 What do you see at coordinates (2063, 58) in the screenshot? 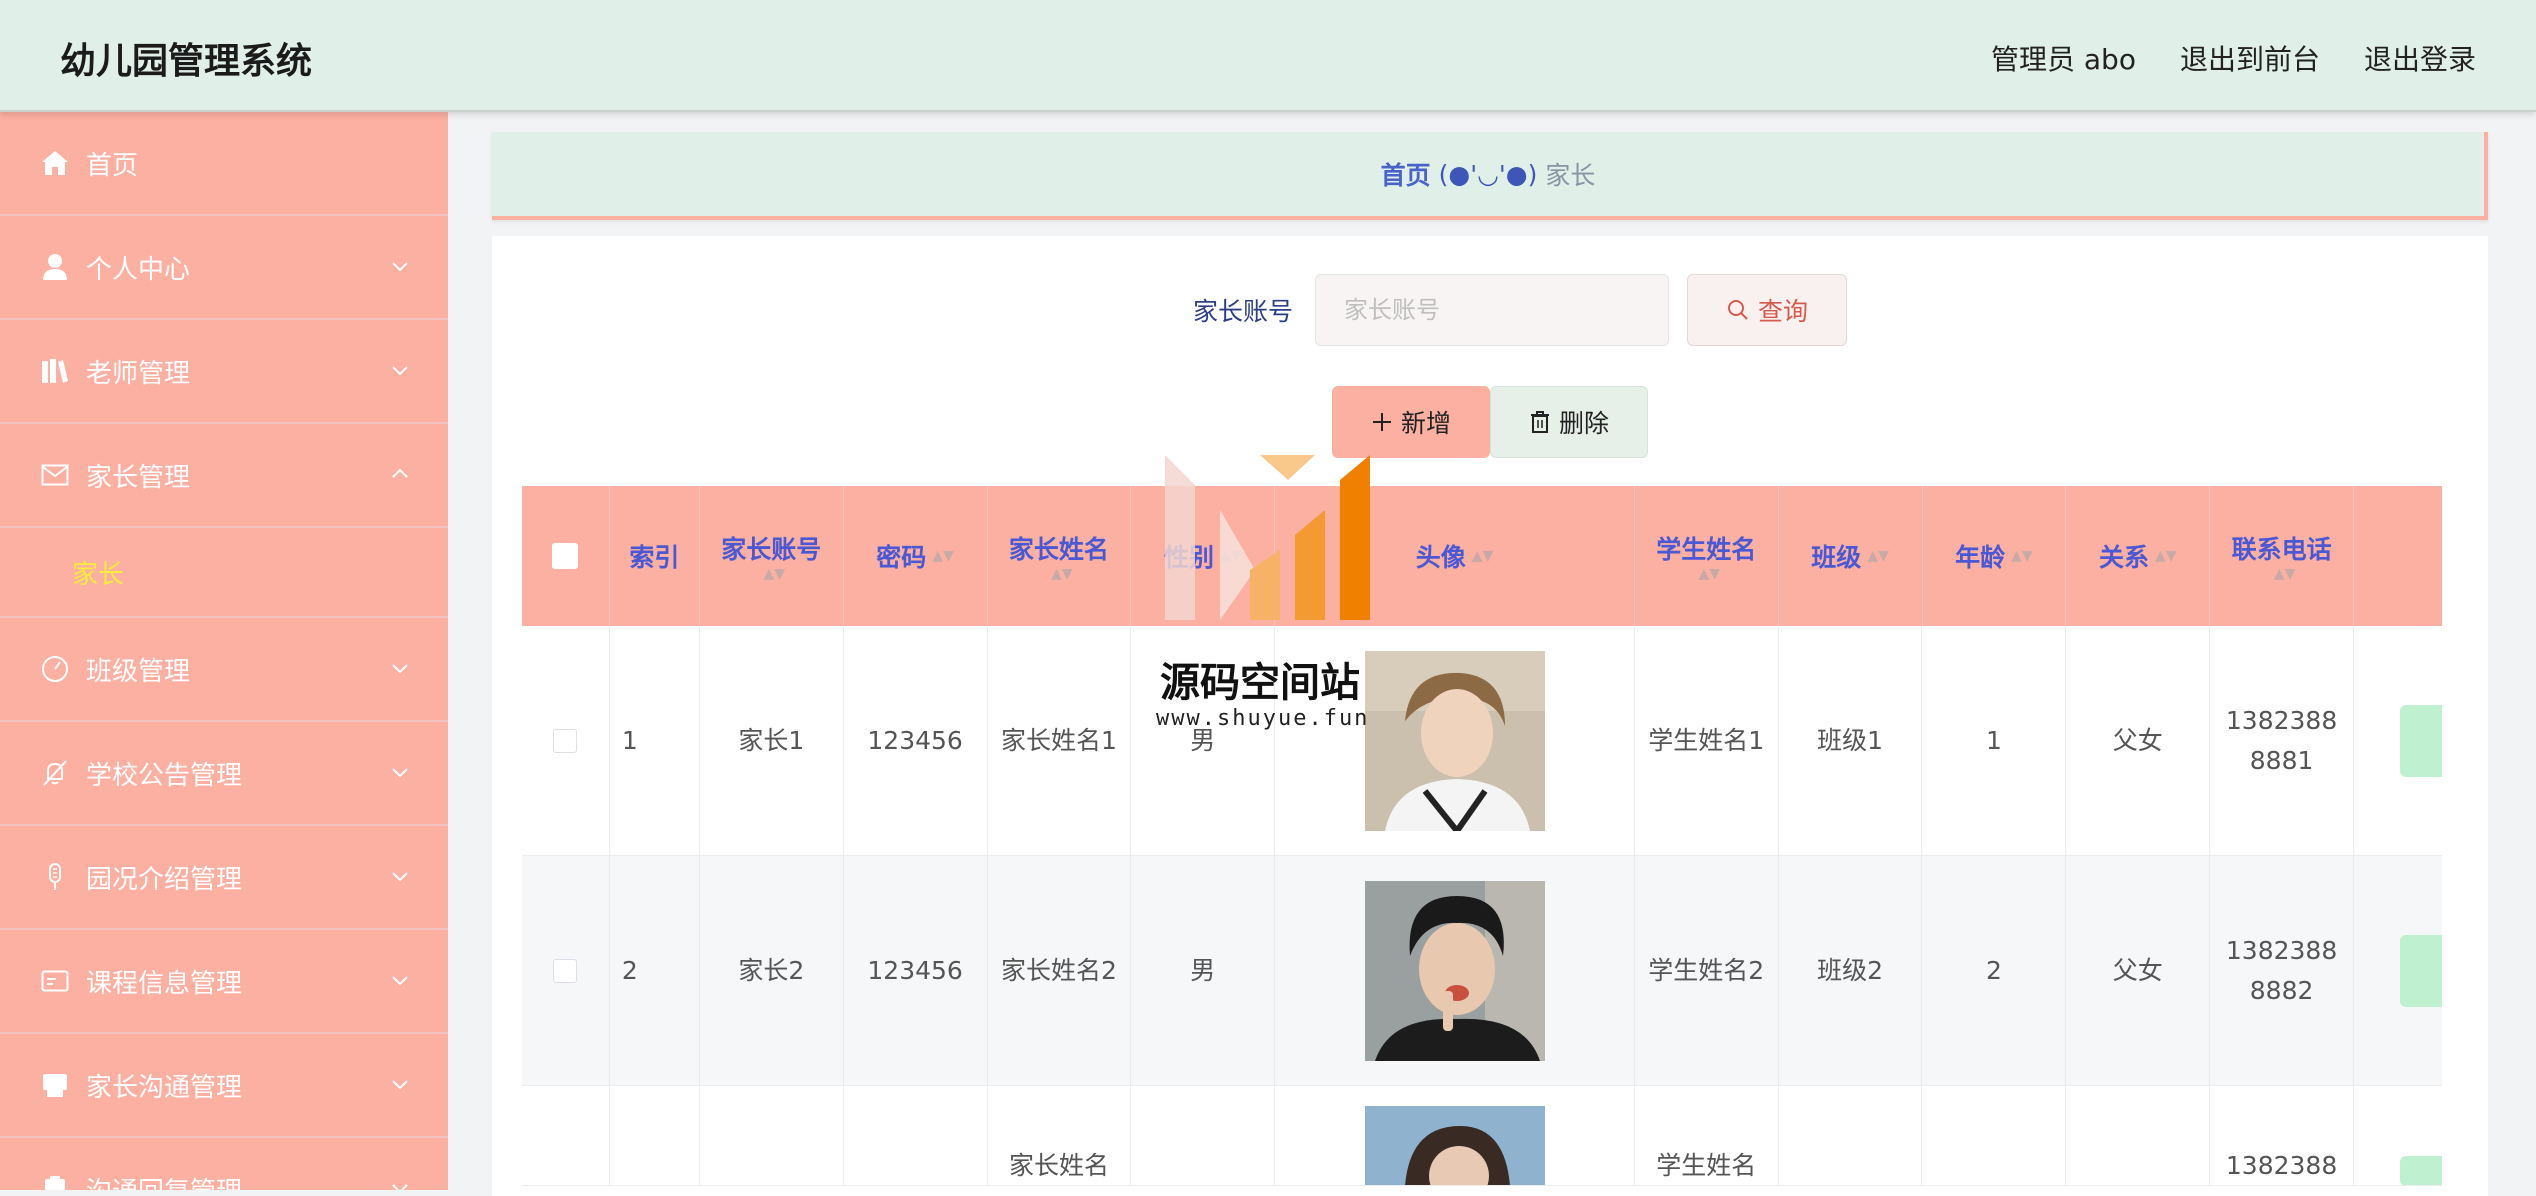
I see `admin-user-label: 管理员 abo` at bounding box center [2063, 58].